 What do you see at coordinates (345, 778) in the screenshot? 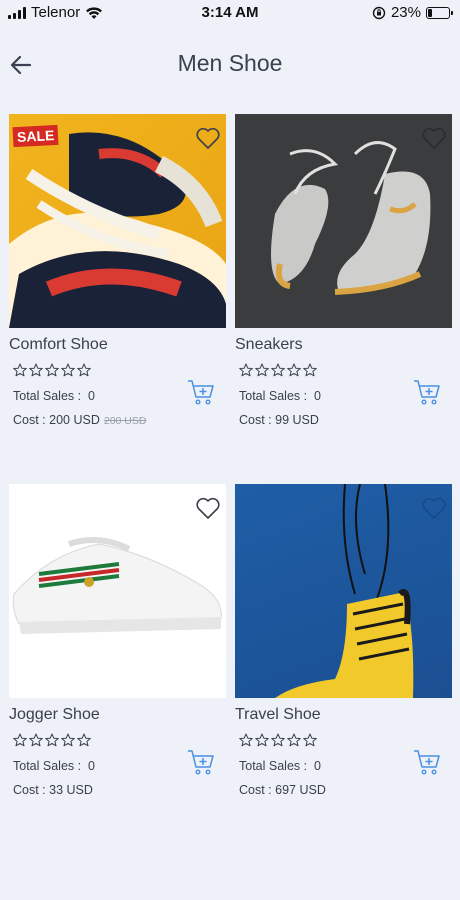
I see `product-meta: Total Sales : 0 Cost : 697 USD` at bounding box center [345, 778].